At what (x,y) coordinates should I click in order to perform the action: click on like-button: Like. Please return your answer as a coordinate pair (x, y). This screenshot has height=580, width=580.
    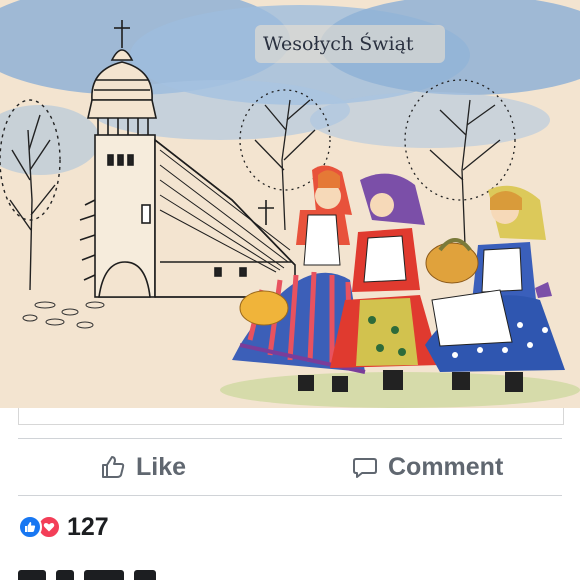
    Looking at the image, I should click on (143, 467).